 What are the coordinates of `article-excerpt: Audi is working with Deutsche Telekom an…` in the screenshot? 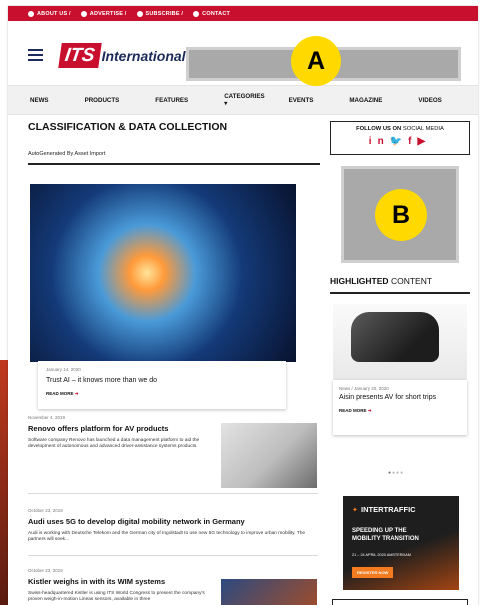 It's located at (167, 537).